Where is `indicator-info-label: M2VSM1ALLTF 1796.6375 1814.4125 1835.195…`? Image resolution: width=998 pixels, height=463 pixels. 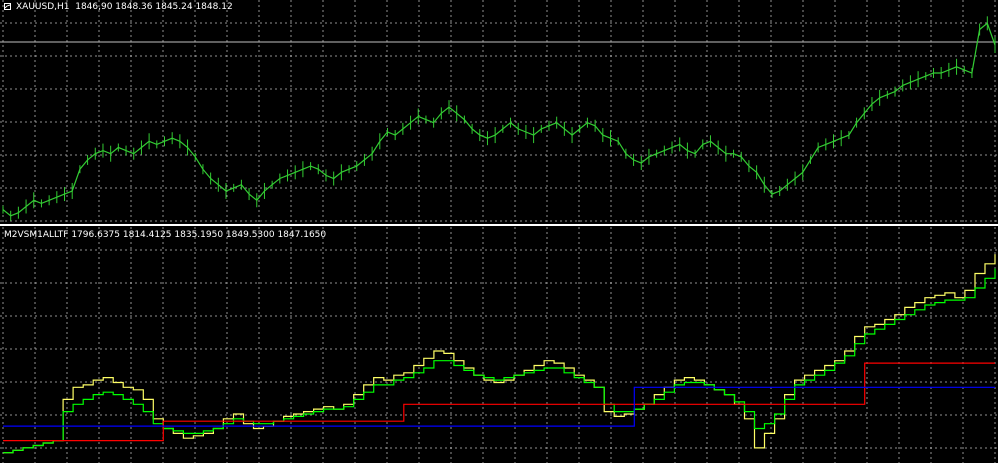 indicator-info-label: M2VSM1ALLTF 1796.6375 1814.4125 1835.195… is located at coordinates (165, 235).